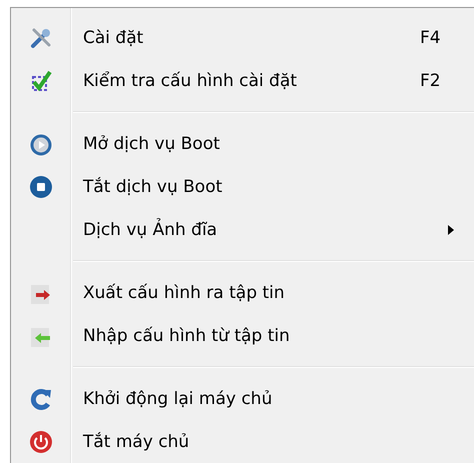 The height and width of the screenshot is (463, 474). Describe the element at coordinates (242, 143) in the screenshot. I see `menu-item: Mở dịch vụ Boot` at that location.